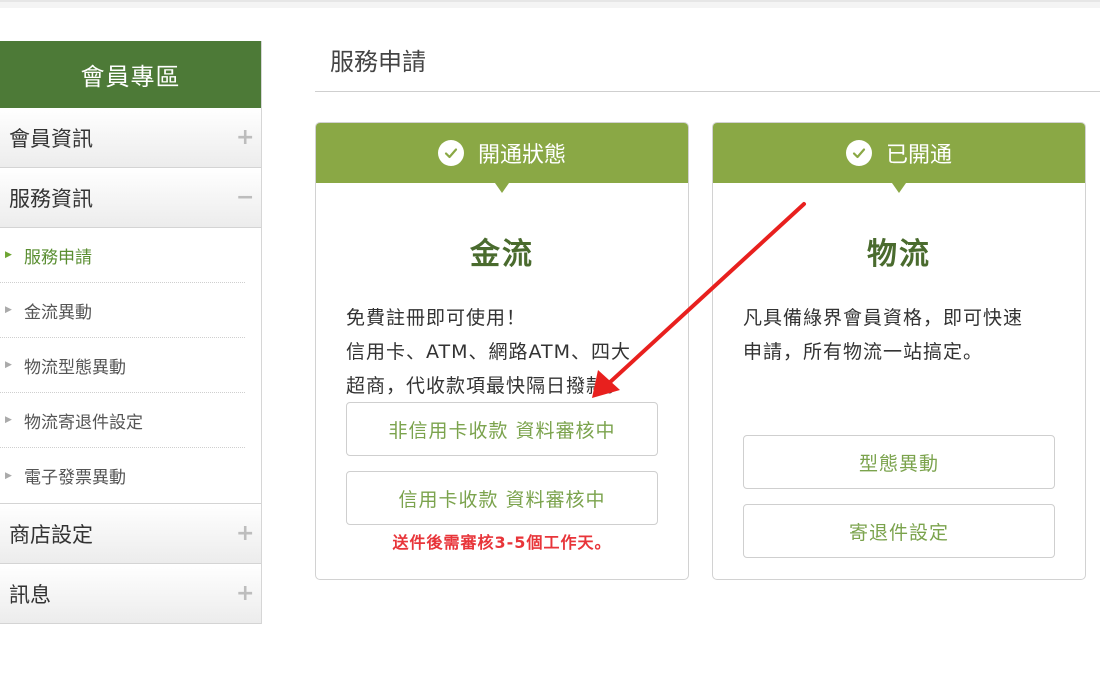 This screenshot has height=674, width=1100. I want to click on card-status-header: 已開通, so click(899, 158).